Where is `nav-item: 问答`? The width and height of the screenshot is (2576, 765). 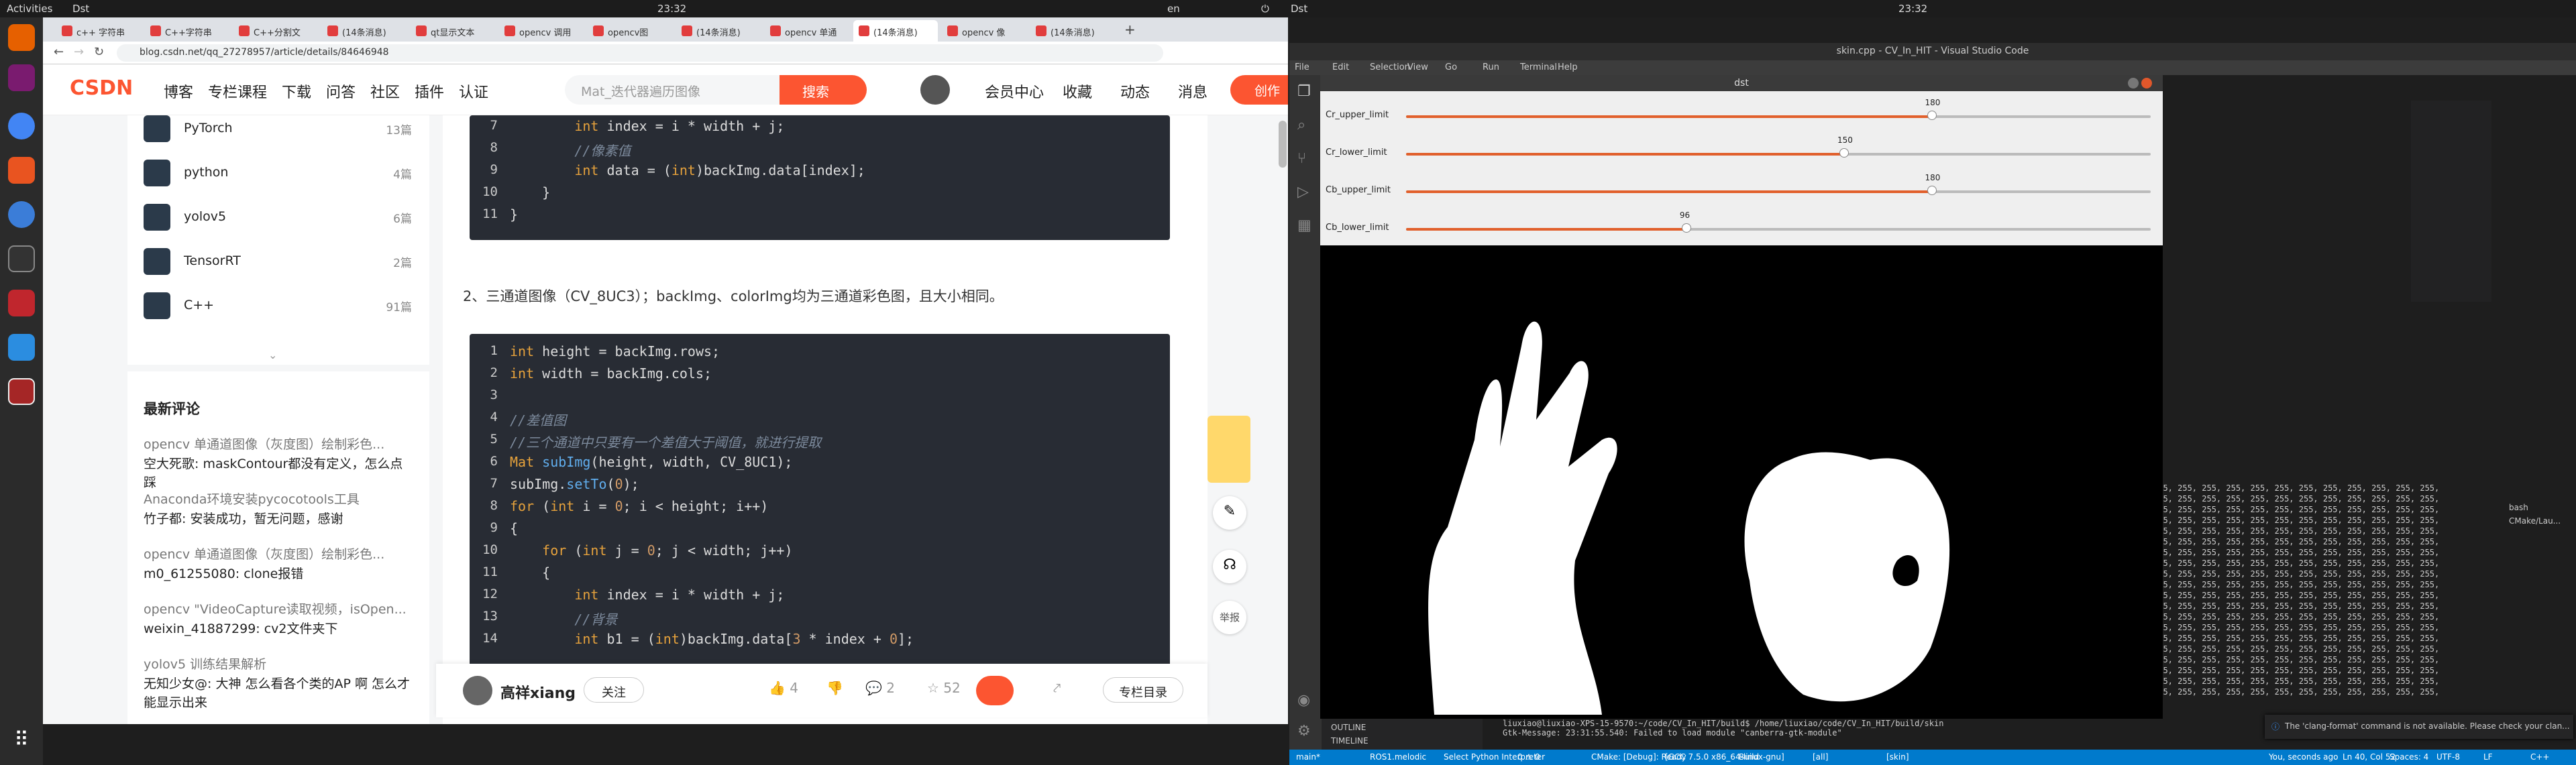
nav-item: 问答 is located at coordinates (341, 91).